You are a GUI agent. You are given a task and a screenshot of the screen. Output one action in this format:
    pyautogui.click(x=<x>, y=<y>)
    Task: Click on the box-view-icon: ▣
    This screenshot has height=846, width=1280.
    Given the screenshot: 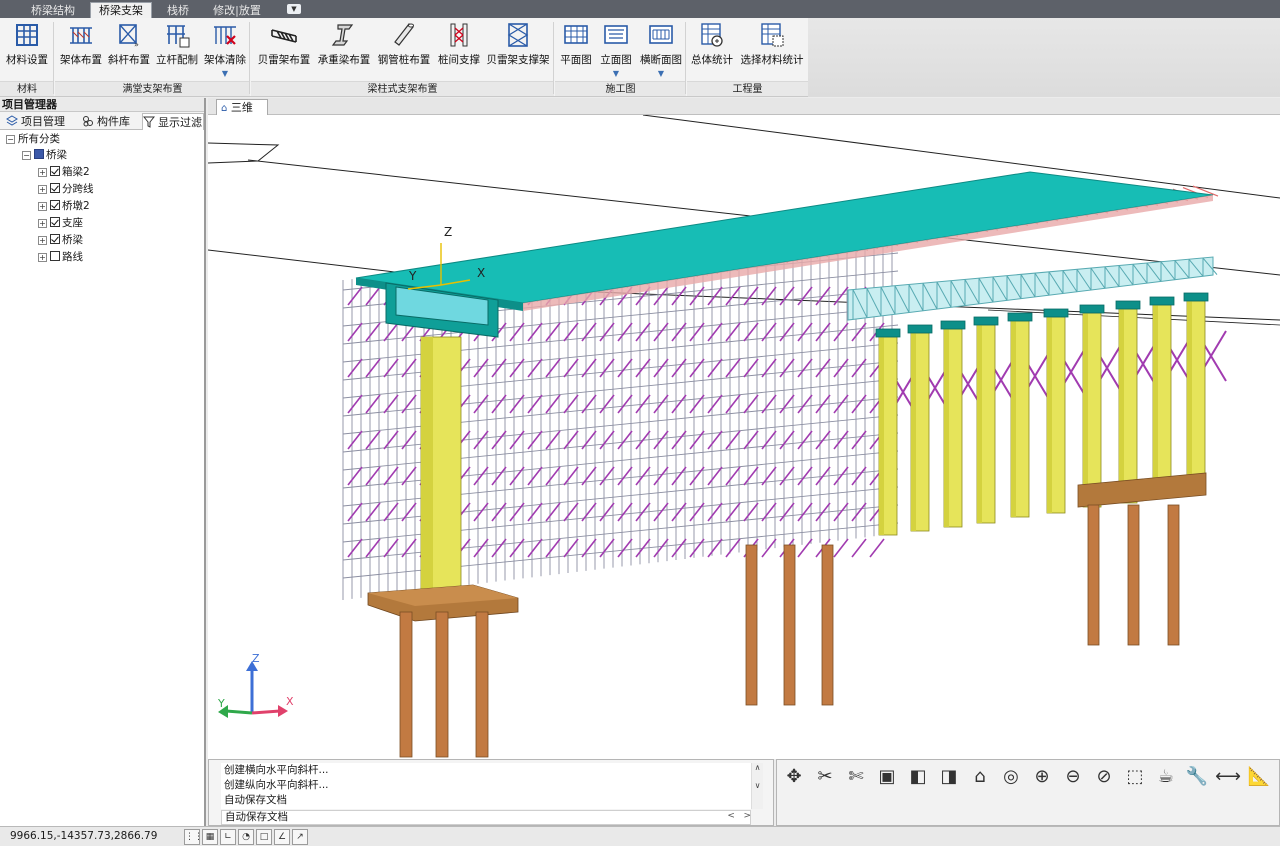 What is the action you would take?
    pyautogui.click(x=887, y=777)
    